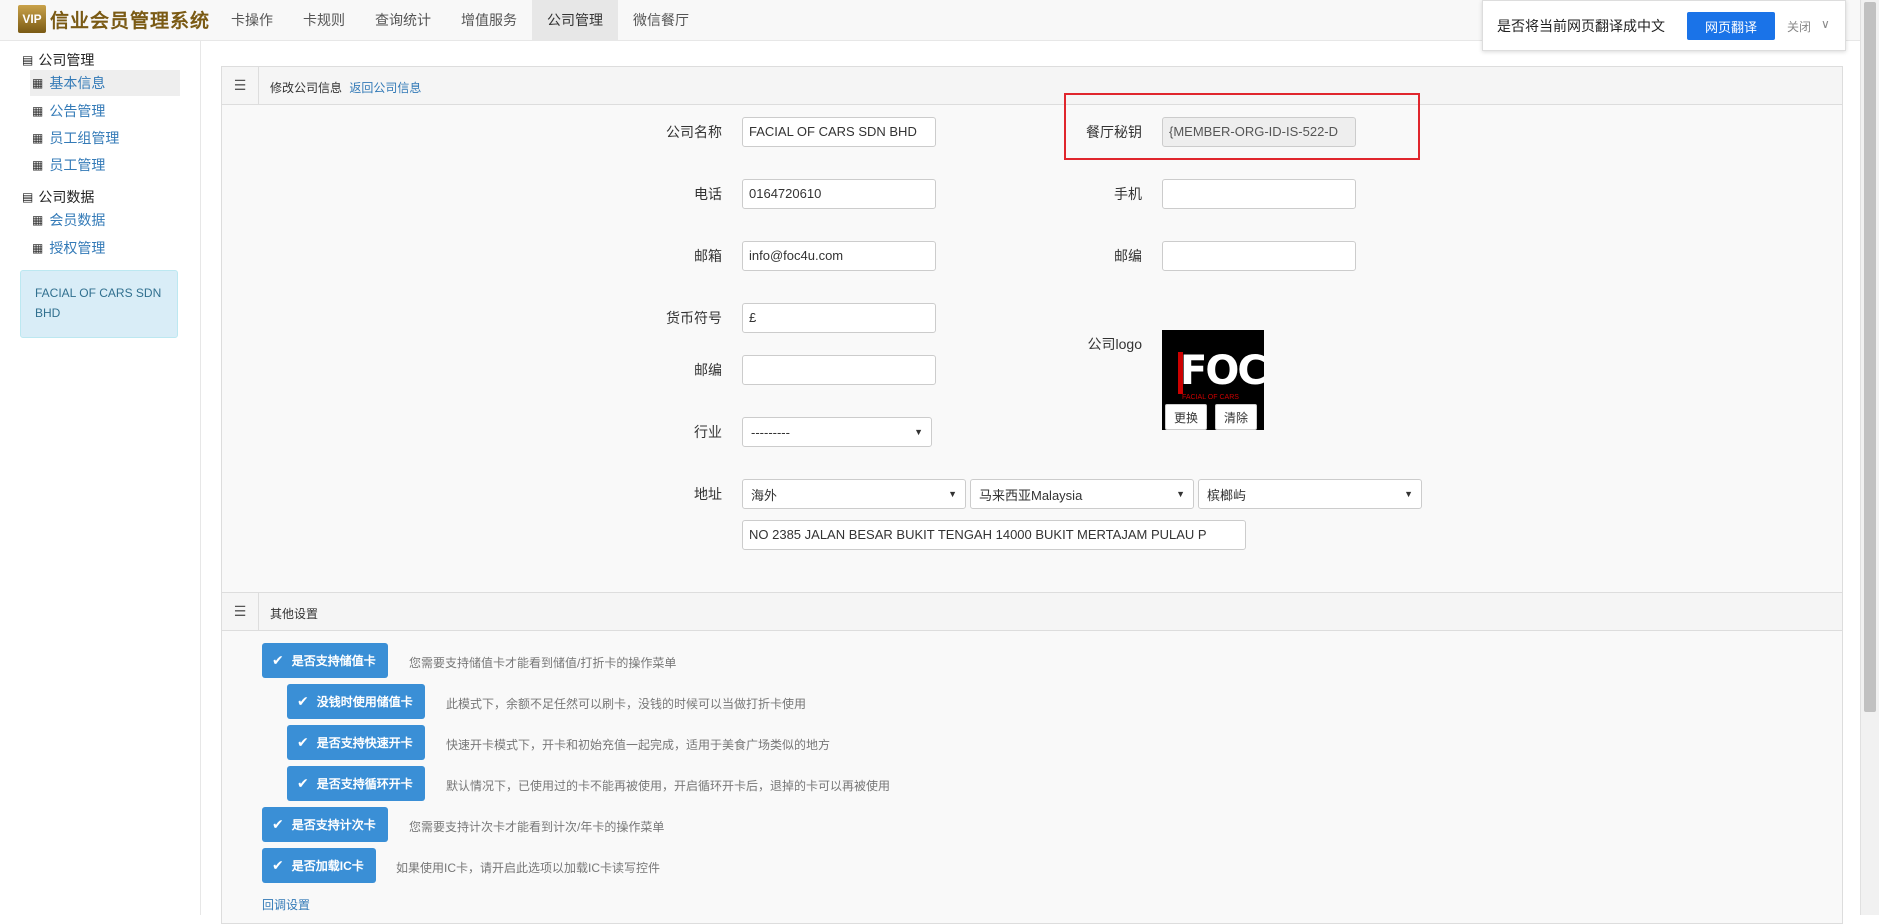 Image resolution: width=1879 pixels, height=924 pixels. I want to click on postcode-right-input, so click(1259, 256).